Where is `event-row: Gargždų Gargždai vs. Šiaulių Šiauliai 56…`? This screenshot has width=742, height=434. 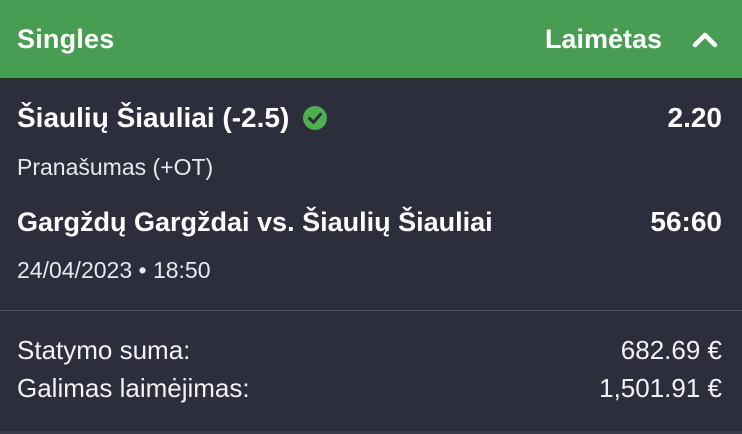 event-row: Gargždų Gargždai vs. Šiaulių Šiauliai 56… is located at coordinates (369, 222).